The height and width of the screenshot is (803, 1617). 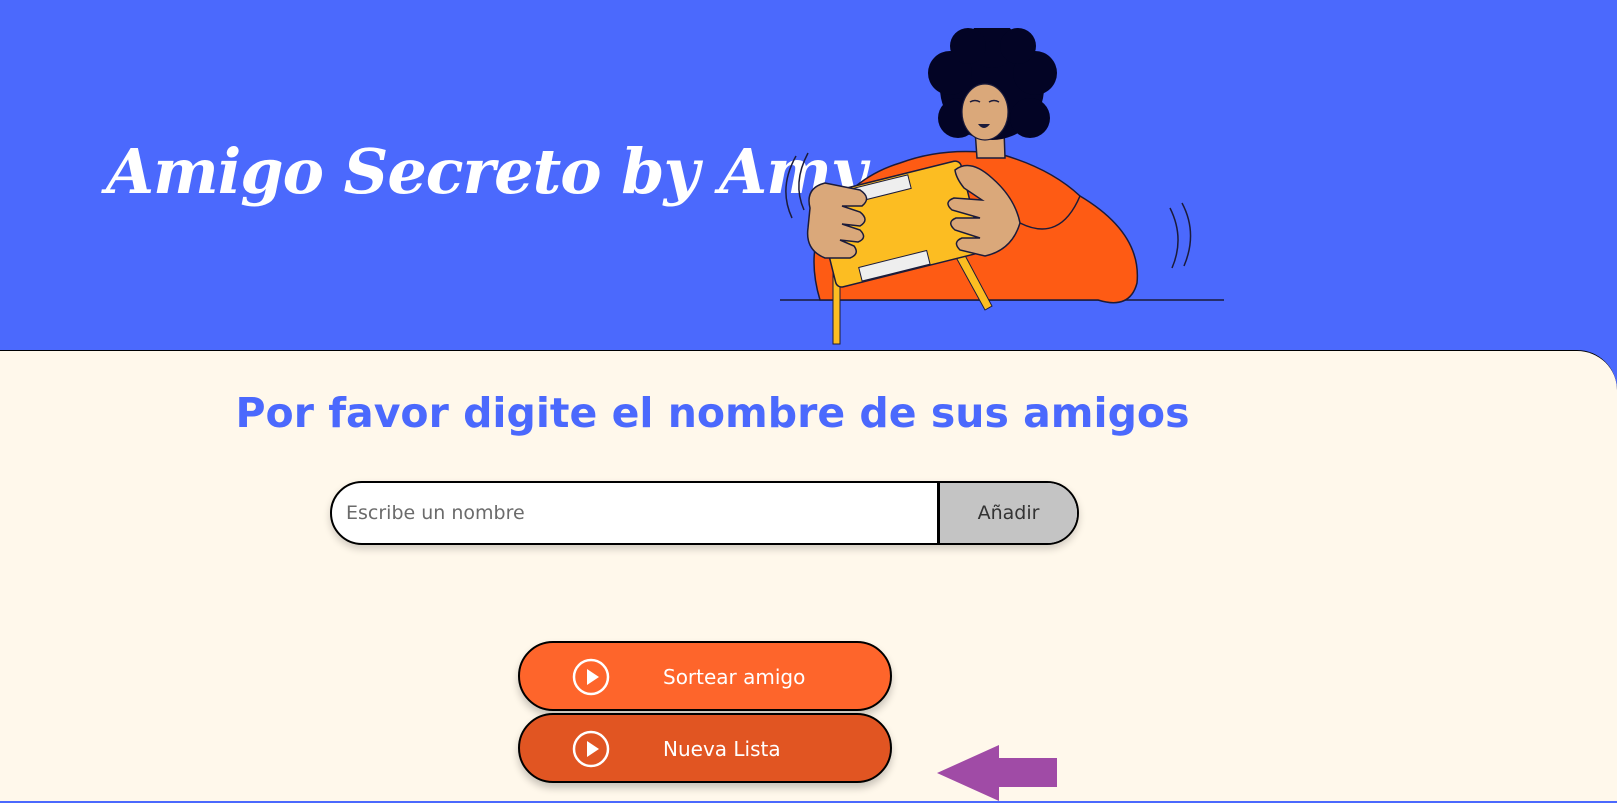 What do you see at coordinates (722, 749) in the screenshot?
I see `new-list-label: Nueva Lista` at bounding box center [722, 749].